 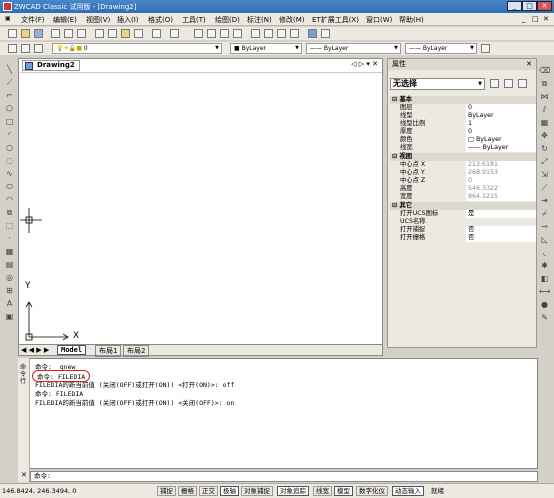 I want to click on prop-row-linetype-scale: 线型比例 1, so click(x=463, y=124).